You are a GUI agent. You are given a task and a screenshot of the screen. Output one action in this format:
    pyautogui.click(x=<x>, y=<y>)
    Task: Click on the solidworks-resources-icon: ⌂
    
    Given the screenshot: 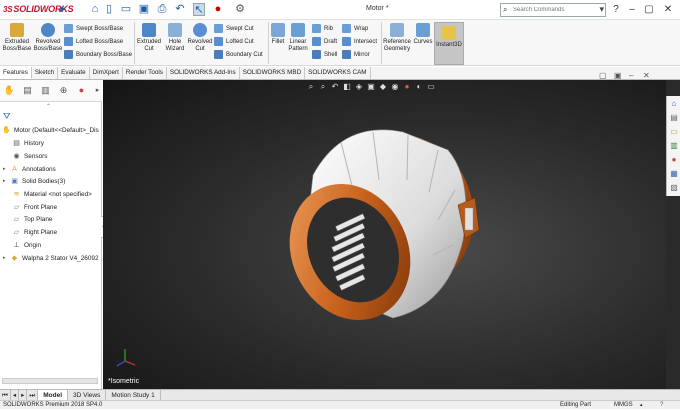 What is the action you would take?
    pyautogui.click(x=674, y=104)
    